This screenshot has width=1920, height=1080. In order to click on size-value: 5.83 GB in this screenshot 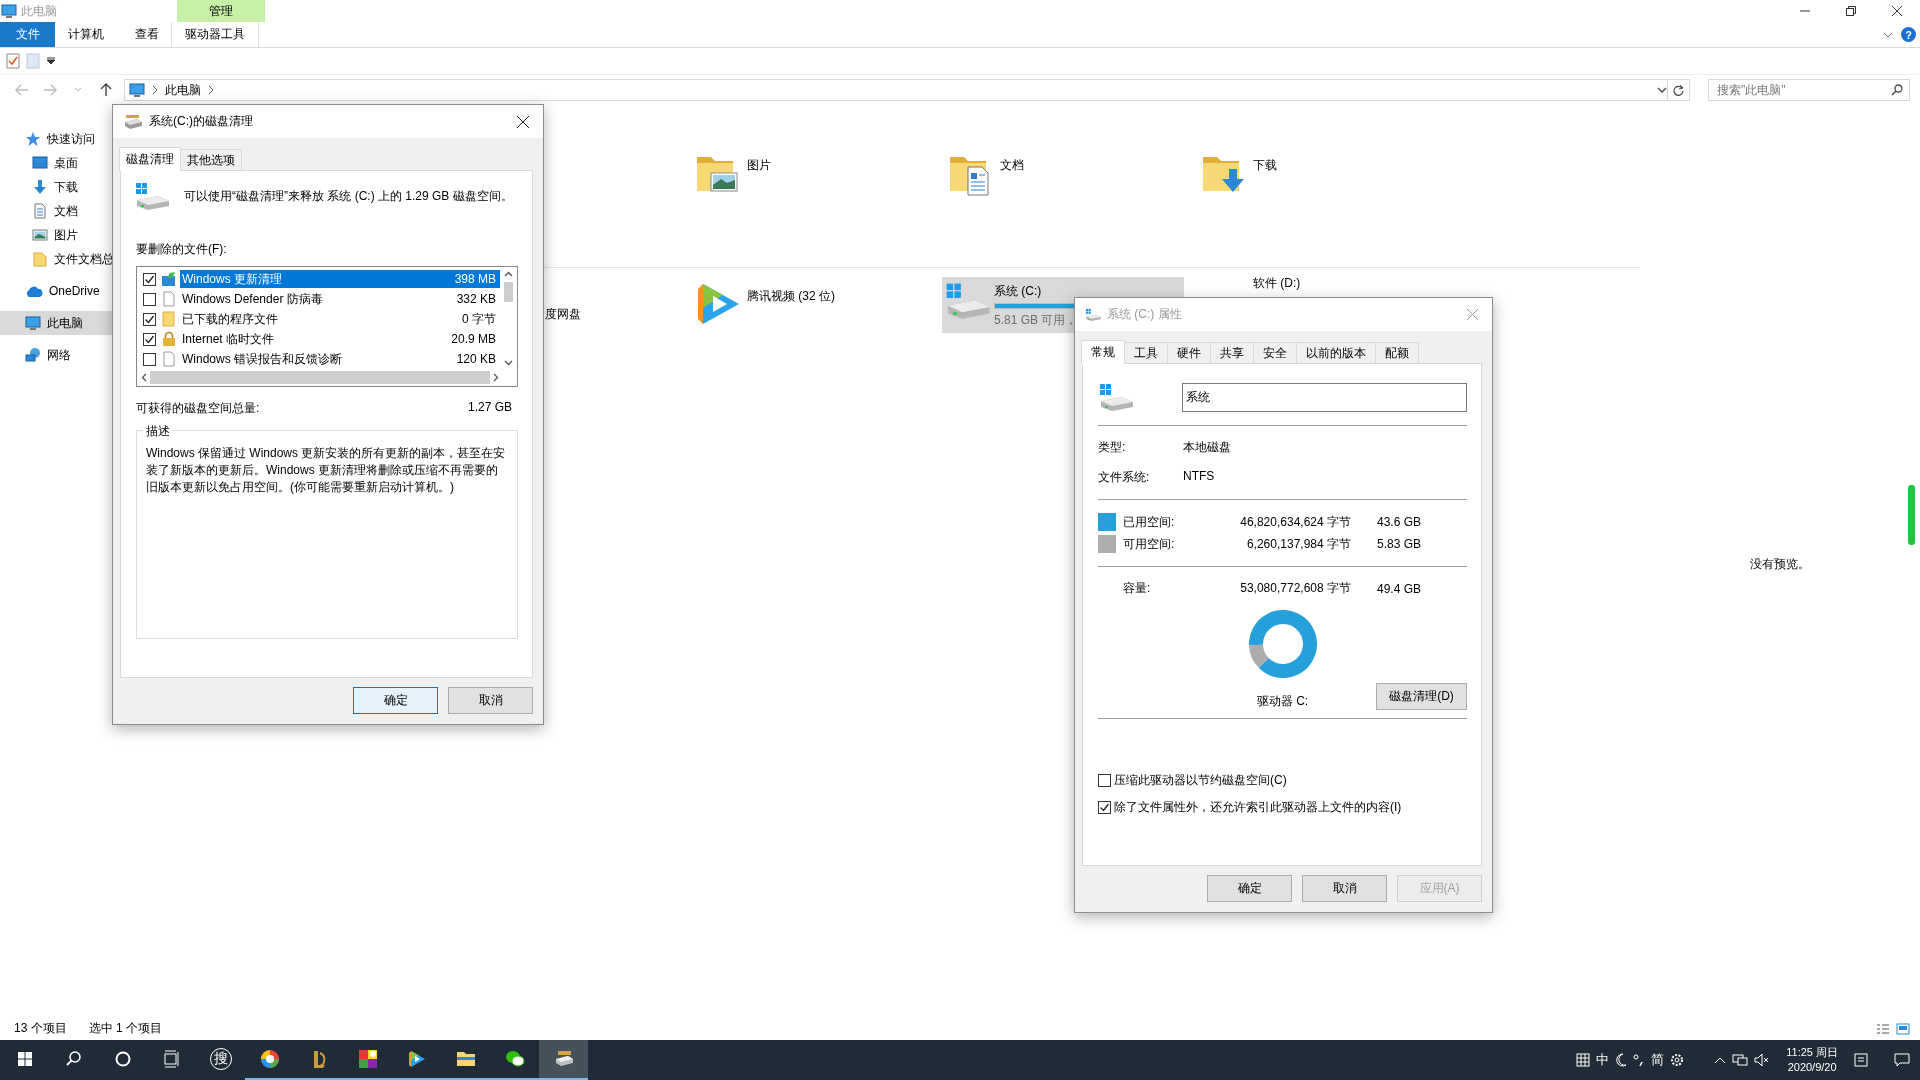, I will do `click(1400, 544)`.